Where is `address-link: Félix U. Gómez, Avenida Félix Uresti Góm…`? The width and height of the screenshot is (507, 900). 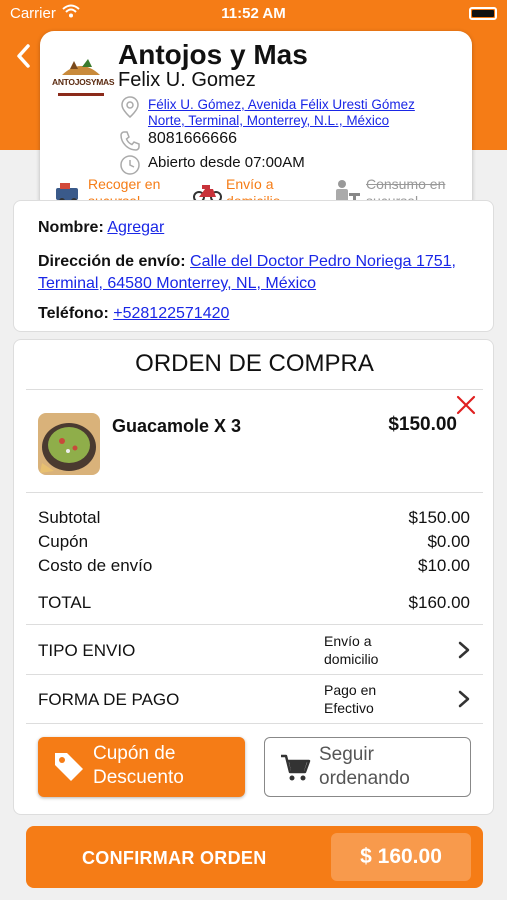
address-link: Félix U. Gómez, Avenida Félix Uresti Góm… is located at coordinates (300, 113).